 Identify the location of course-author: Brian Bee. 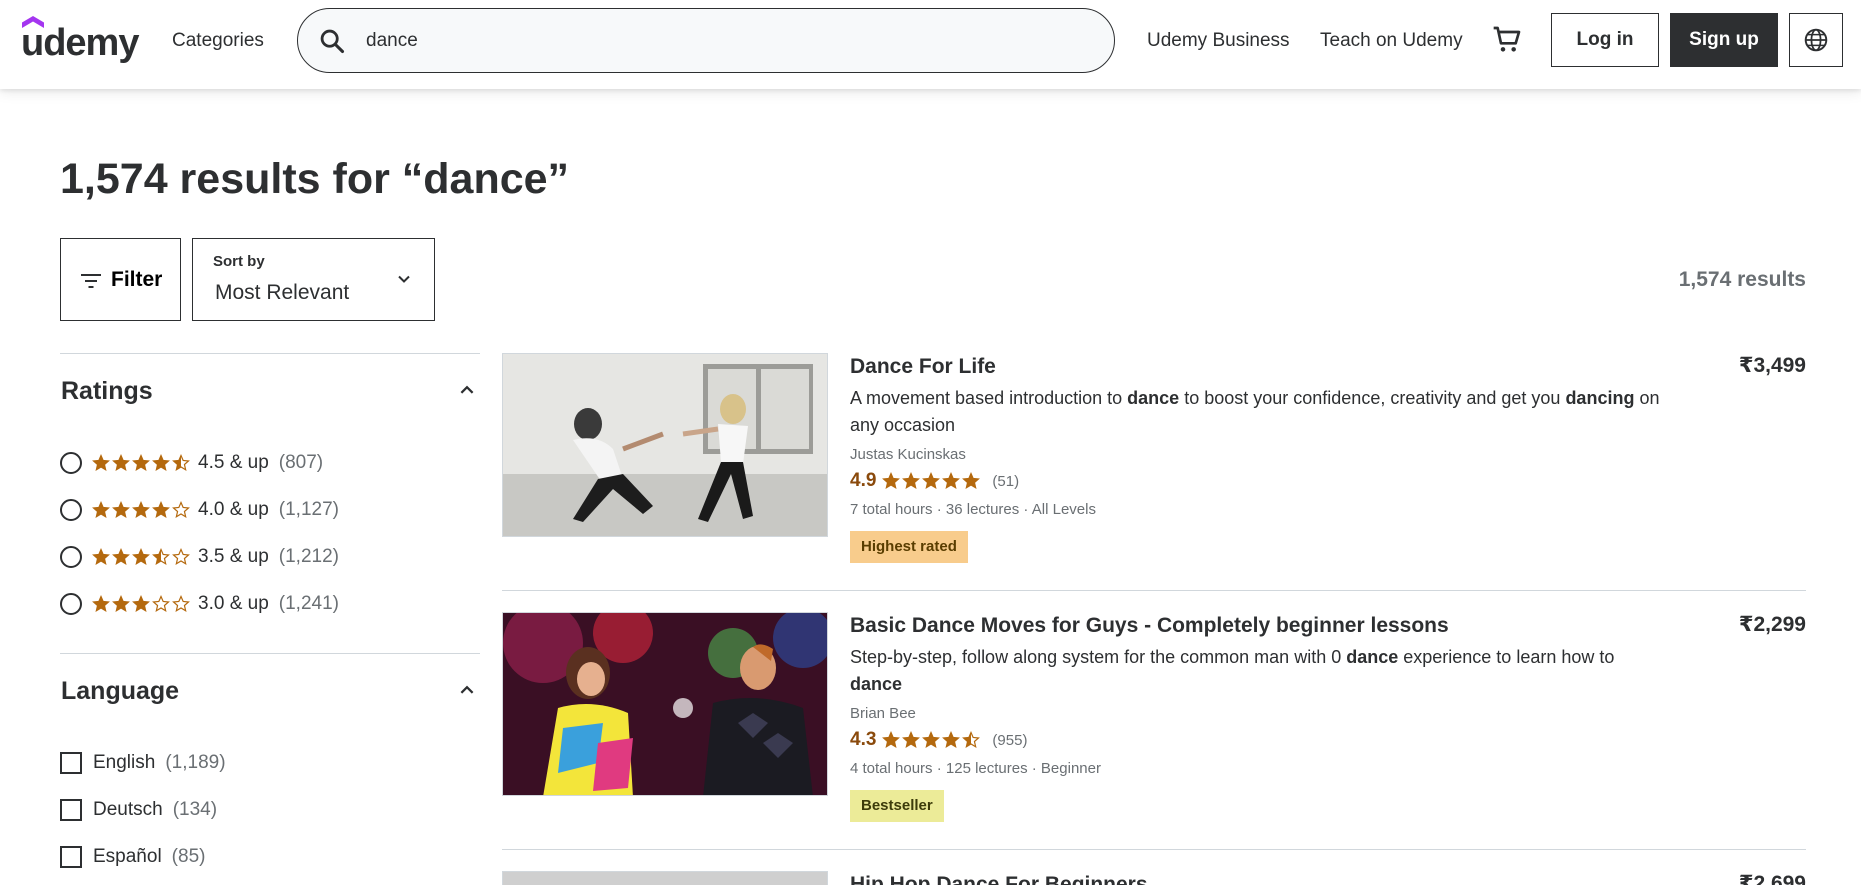
(883, 713).